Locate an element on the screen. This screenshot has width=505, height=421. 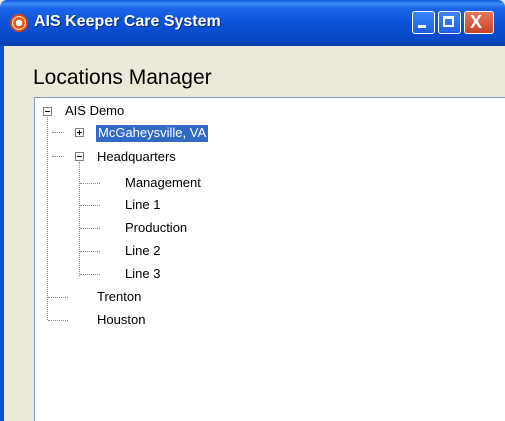
tree-node-trenton: Trenton is located at coordinates (119, 297).